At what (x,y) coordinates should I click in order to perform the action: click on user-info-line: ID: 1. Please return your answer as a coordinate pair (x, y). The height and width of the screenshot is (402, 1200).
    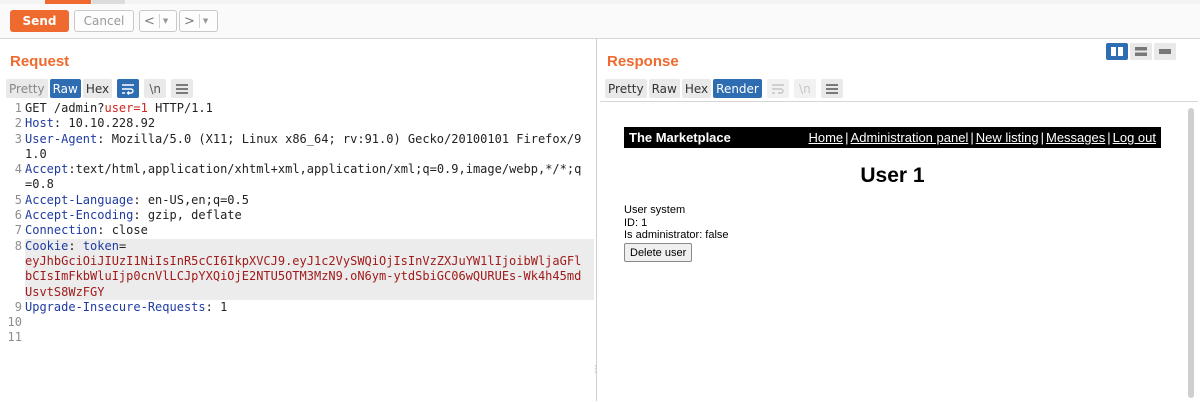
    Looking at the image, I should click on (636, 222).